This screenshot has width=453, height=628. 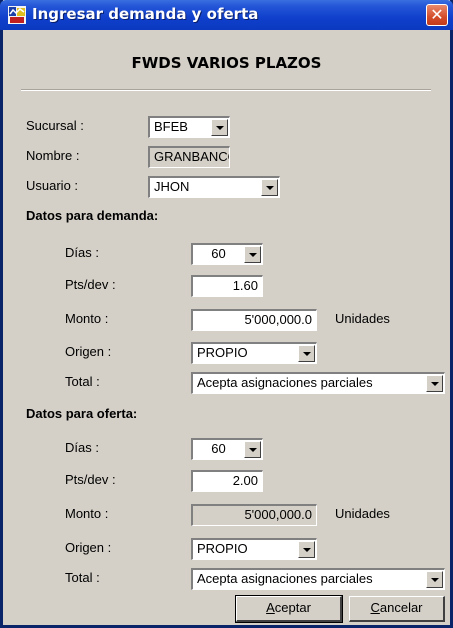 I want to click on oferta-total-label: Total :, so click(x=82, y=577).